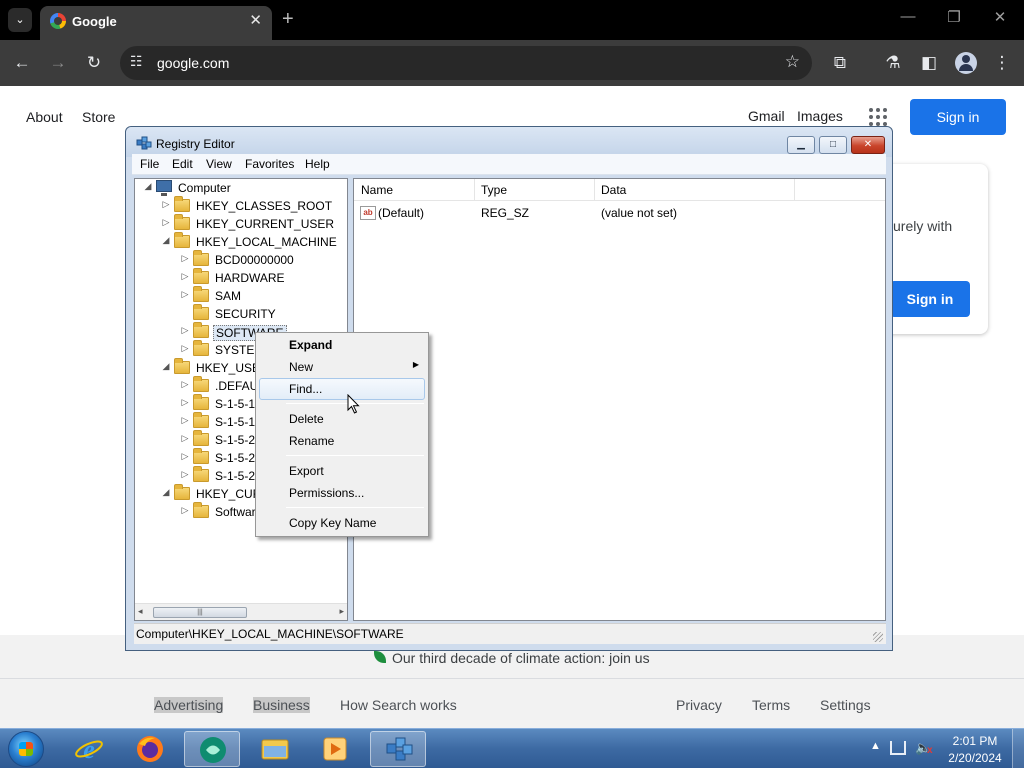 The height and width of the screenshot is (768, 1024). I want to click on tree-node-label: HKEY_CLASSES_ROOT, so click(264, 206).